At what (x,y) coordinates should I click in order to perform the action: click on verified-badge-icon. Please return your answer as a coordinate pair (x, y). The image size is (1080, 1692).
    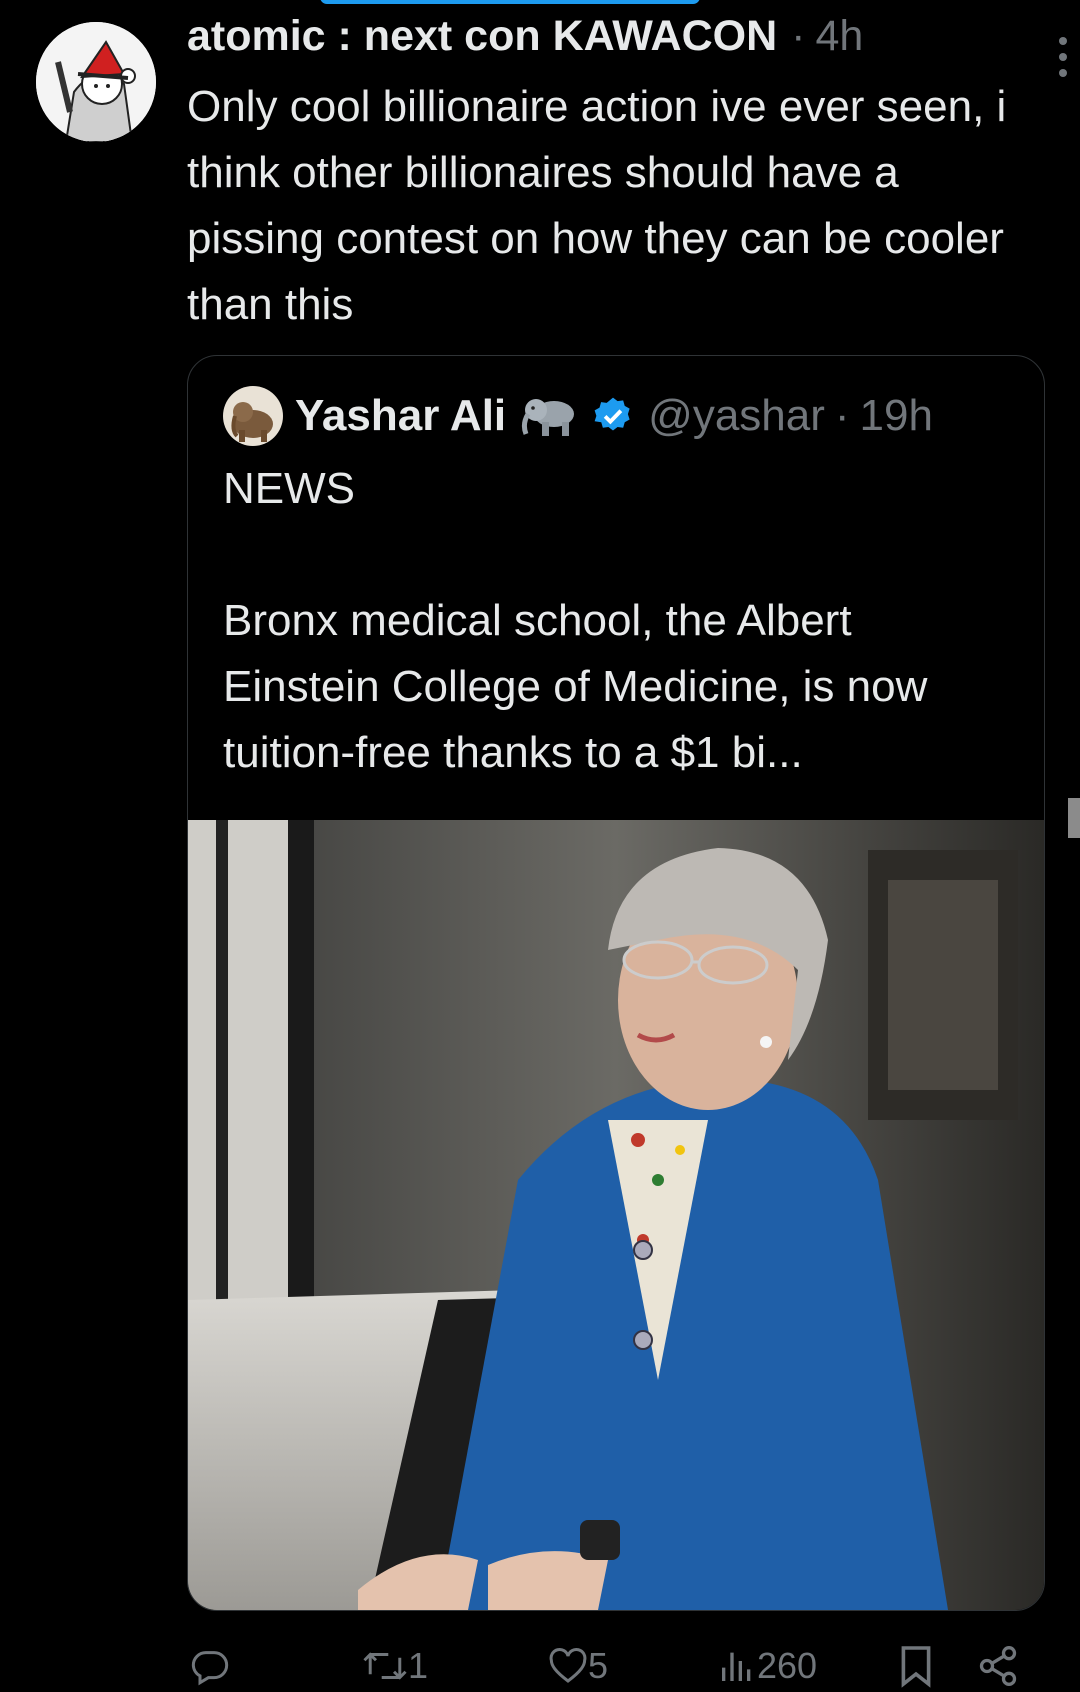
    Looking at the image, I should click on (613, 416).